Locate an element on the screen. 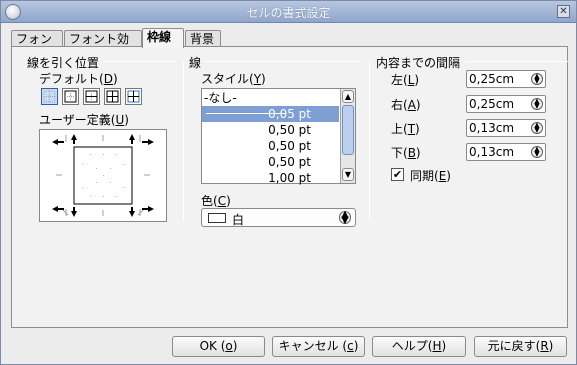 This screenshot has width=577, height=365. preset-none-button is located at coordinates (49, 96).